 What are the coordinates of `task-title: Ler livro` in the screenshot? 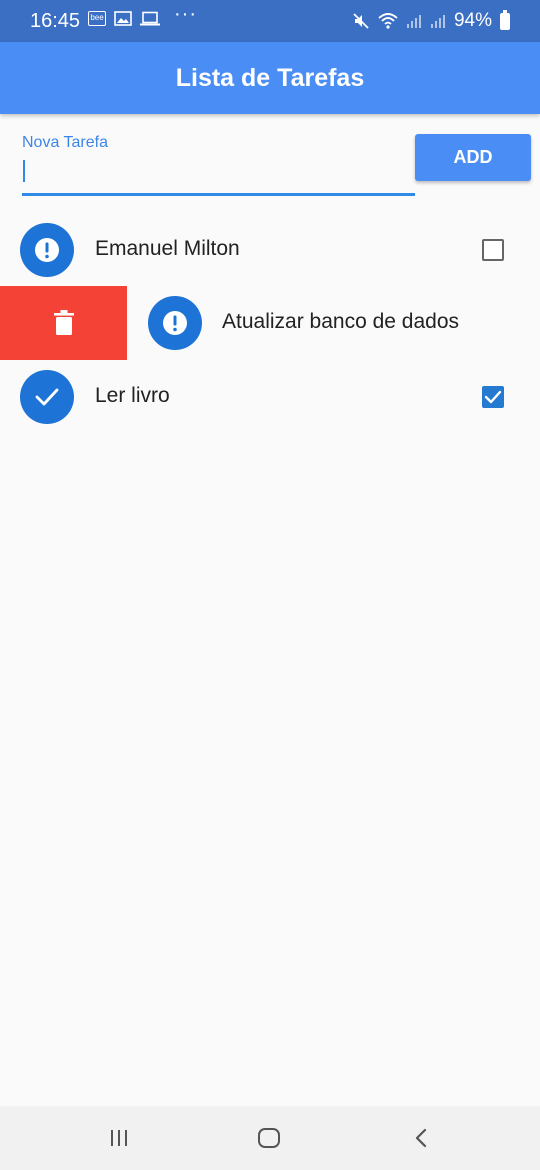 It's located at (132, 395).